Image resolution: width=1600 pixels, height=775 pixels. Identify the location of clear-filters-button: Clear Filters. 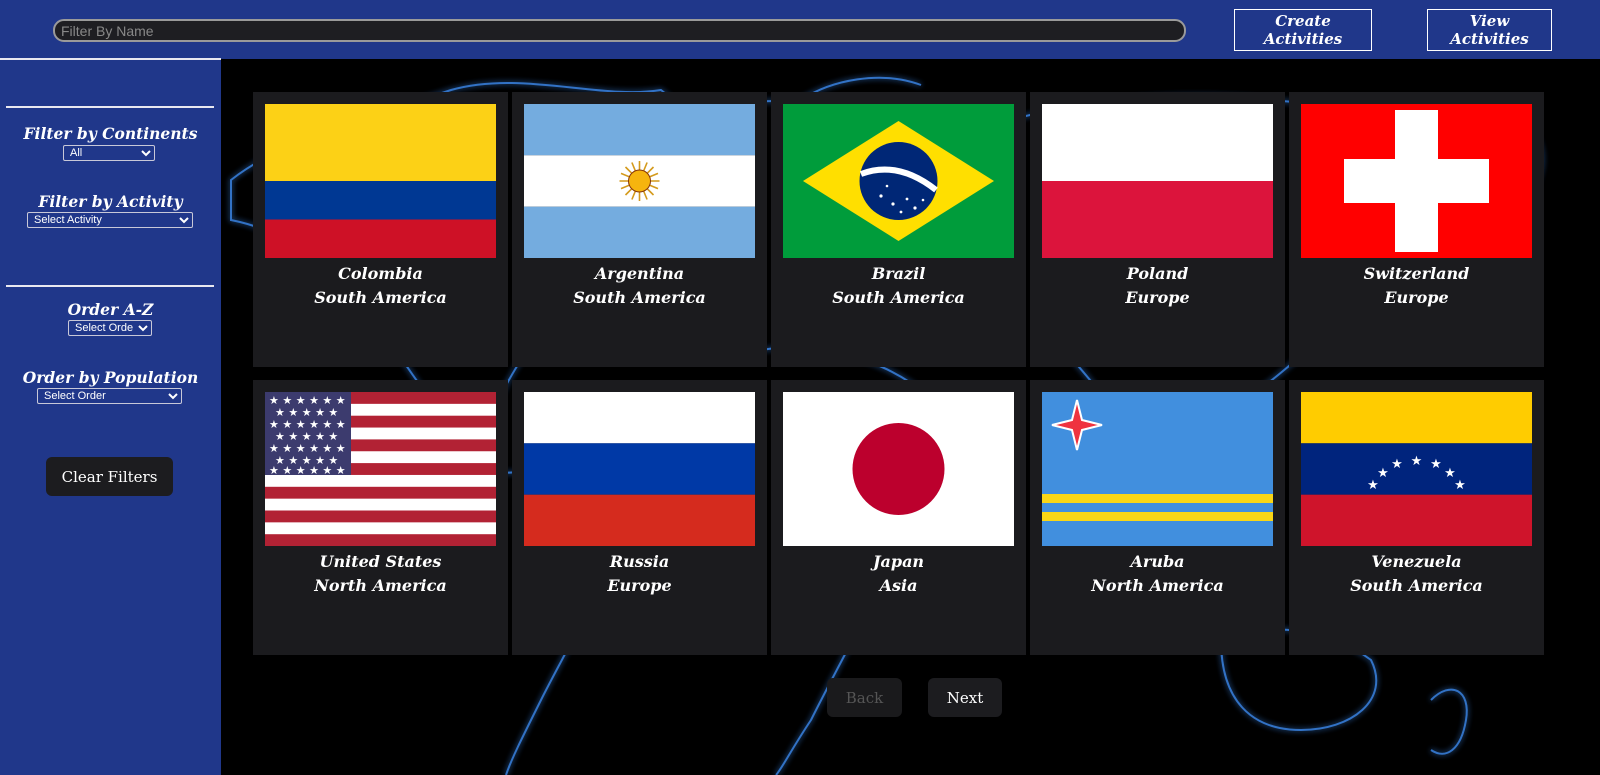
(109, 476).